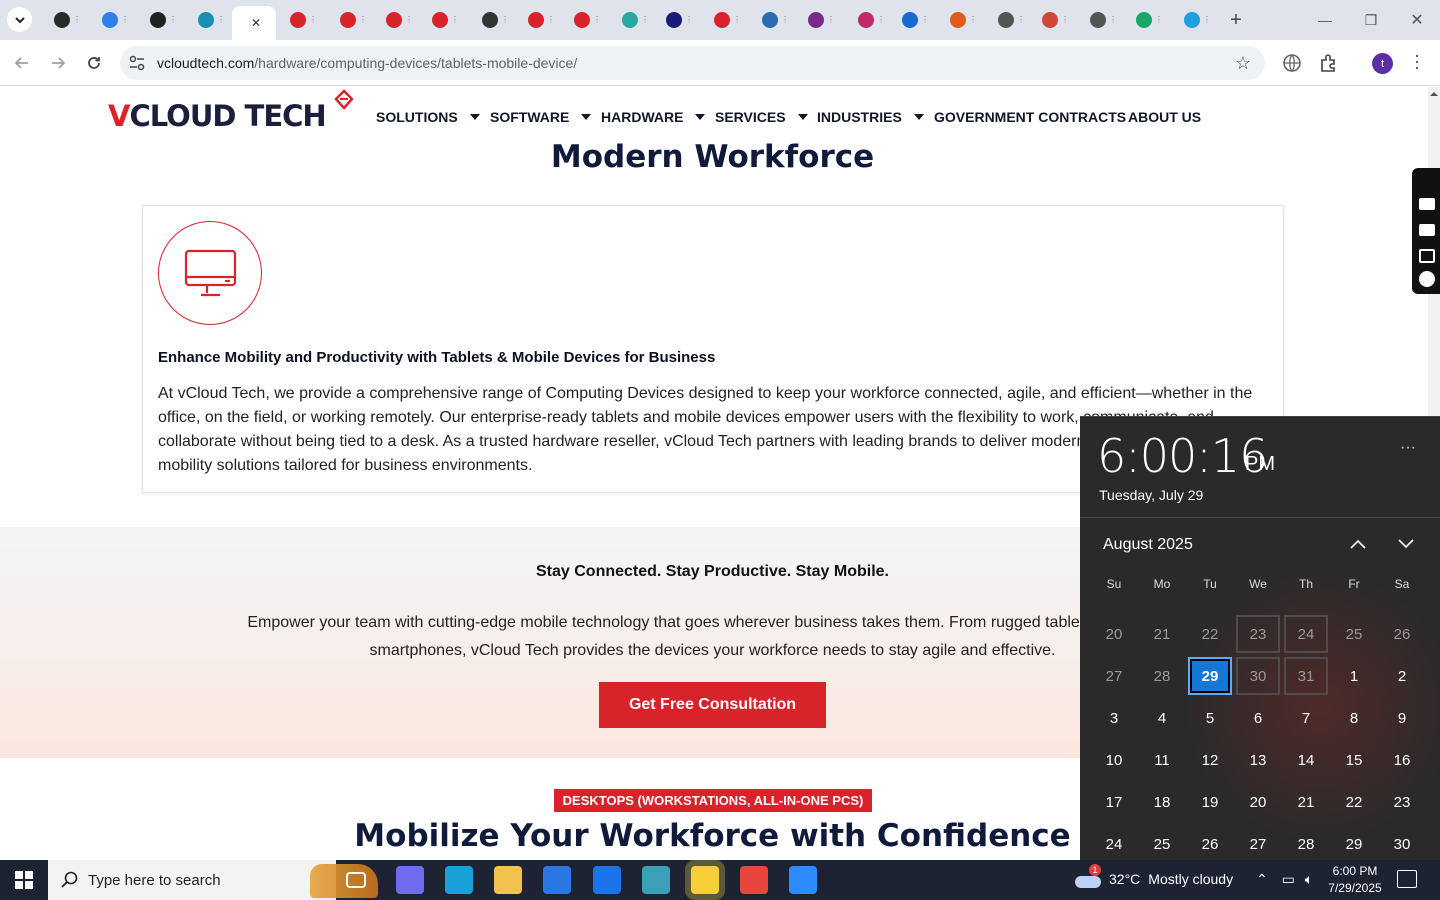  What do you see at coordinates (137, 63) in the screenshot?
I see `site-info-icon` at bounding box center [137, 63].